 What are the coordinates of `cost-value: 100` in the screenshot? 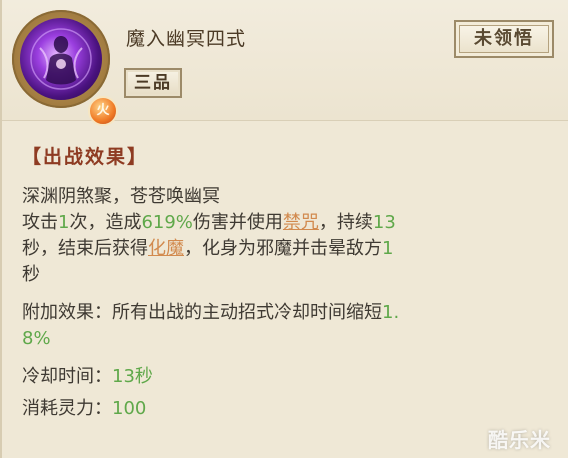 It's located at (129, 408).